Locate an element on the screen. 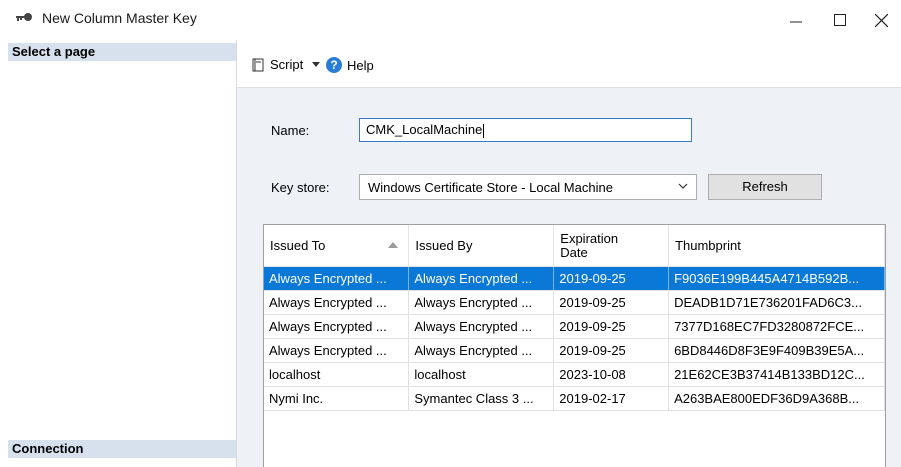 The width and height of the screenshot is (901, 467). column-header-issued-by: Issued By is located at coordinates (481, 246).